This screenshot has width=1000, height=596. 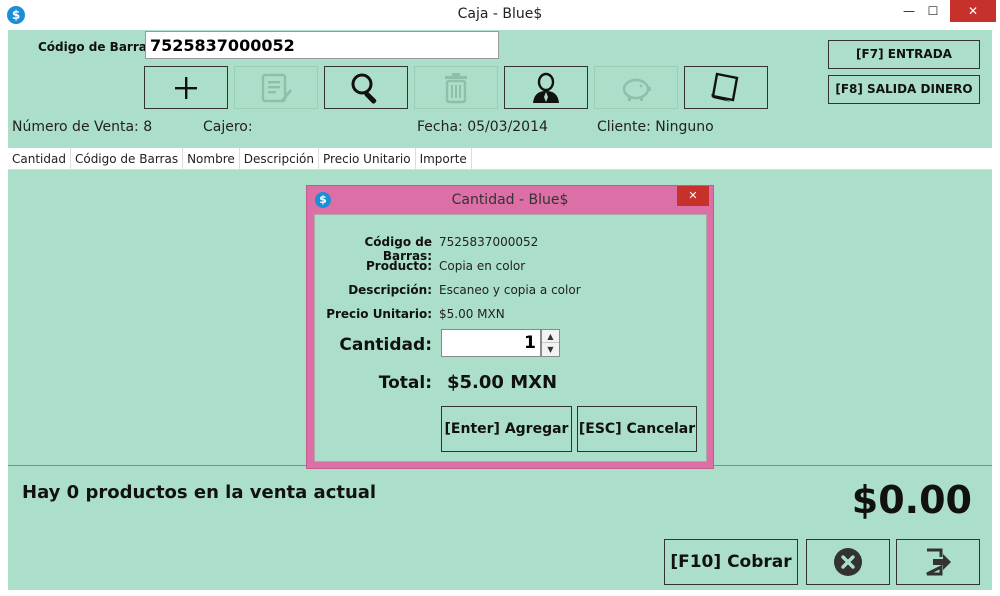 What do you see at coordinates (973, 11) in the screenshot?
I see `close-window-button: ✕` at bounding box center [973, 11].